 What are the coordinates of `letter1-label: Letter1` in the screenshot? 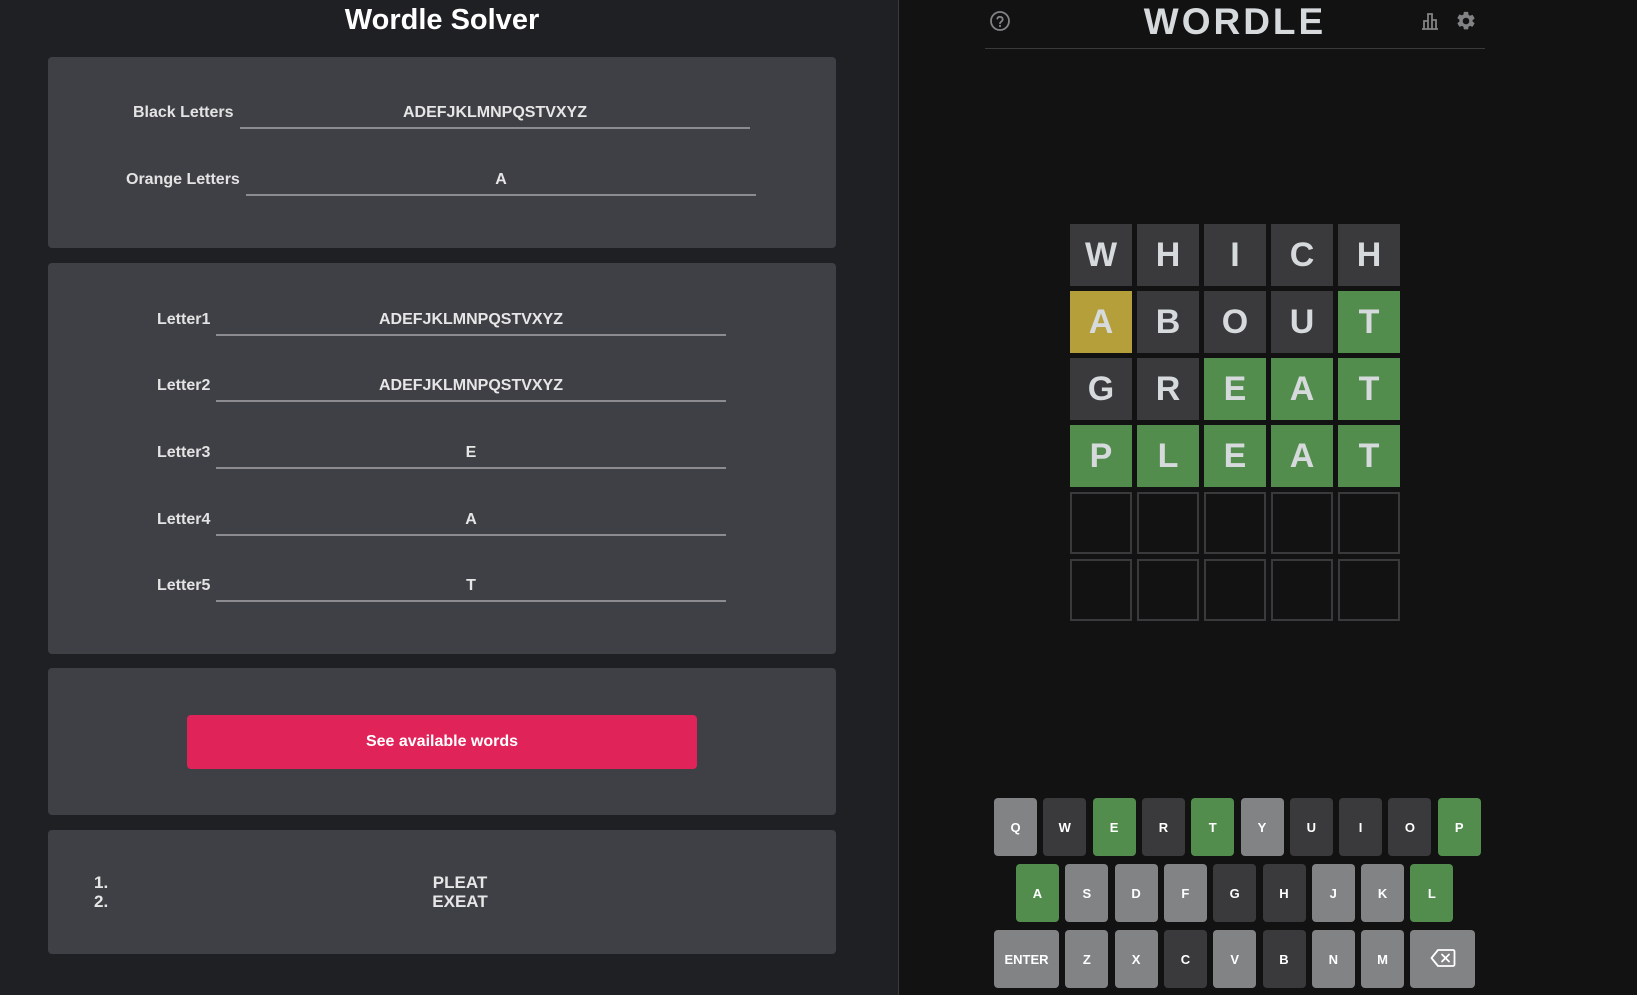 It's located at (184, 319).